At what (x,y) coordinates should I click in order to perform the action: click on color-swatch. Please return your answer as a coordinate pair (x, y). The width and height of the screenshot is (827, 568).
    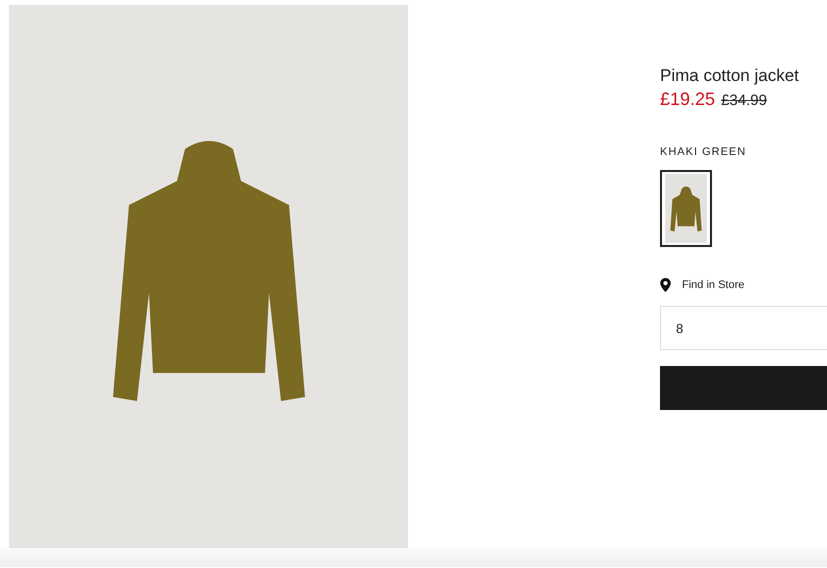
    Looking at the image, I should click on (686, 208).